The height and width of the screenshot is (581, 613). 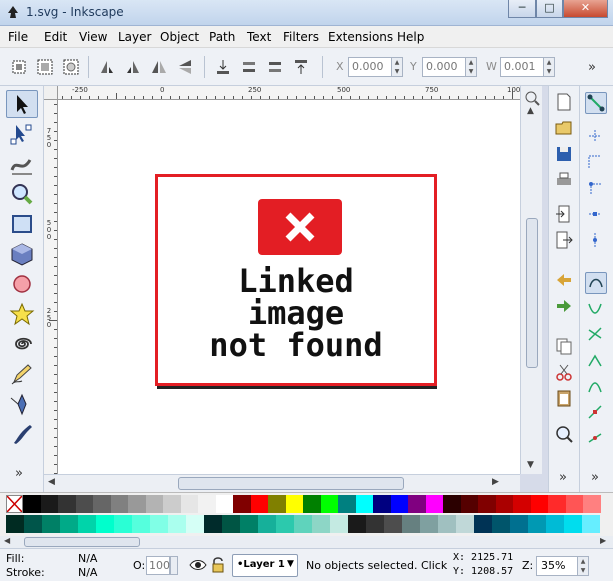 What do you see at coordinates (530, 111) in the screenshot?
I see `scroll-up-arrow: ▲` at bounding box center [530, 111].